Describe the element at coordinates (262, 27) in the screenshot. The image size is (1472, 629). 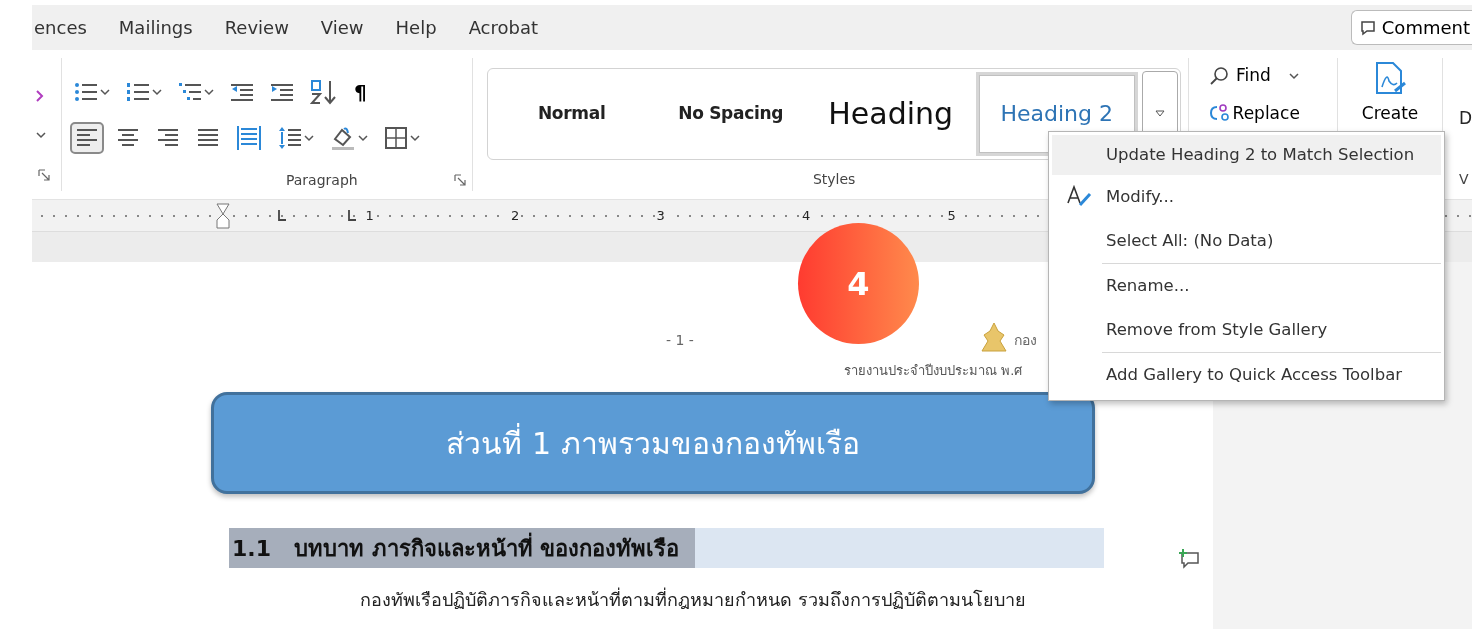
I see `ribbon-tab: Review` at that location.